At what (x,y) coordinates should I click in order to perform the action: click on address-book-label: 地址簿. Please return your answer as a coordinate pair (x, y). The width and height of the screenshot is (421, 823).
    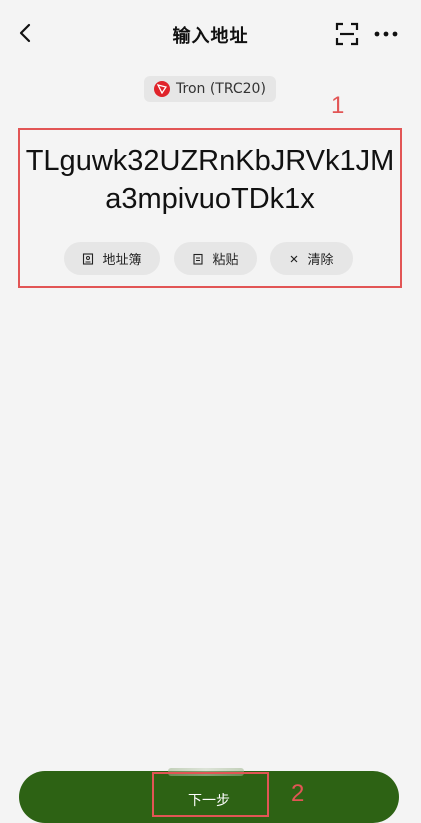
    Looking at the image, I should click on (122, 260).